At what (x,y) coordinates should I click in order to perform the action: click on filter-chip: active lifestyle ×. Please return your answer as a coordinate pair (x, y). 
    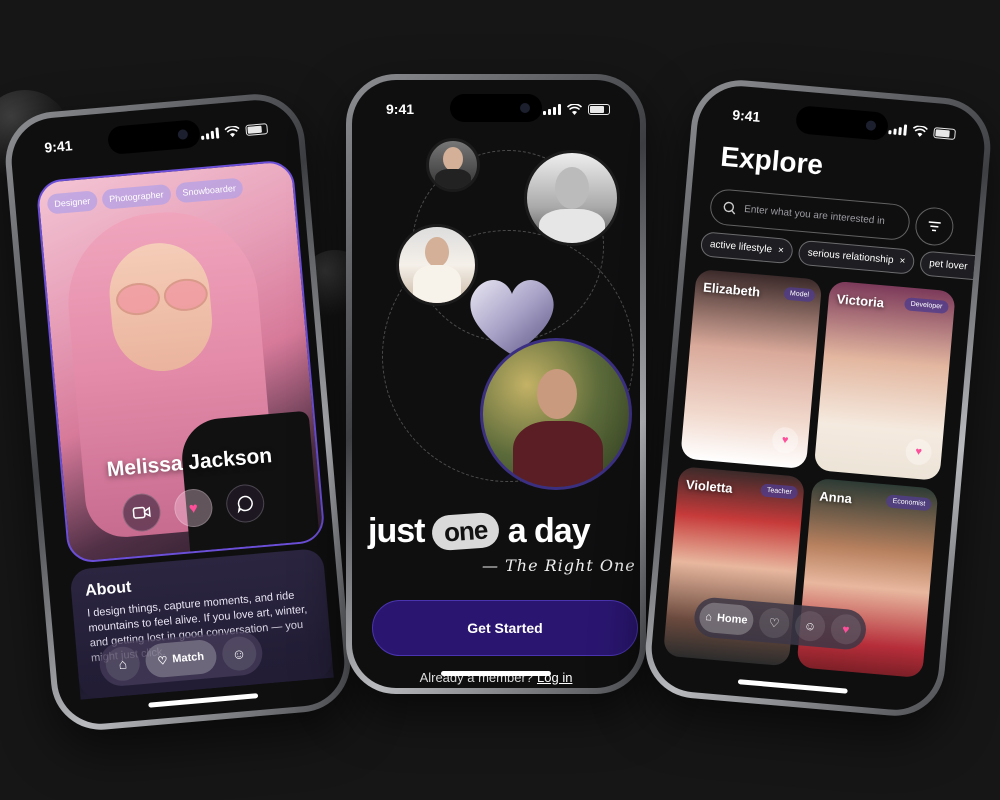
    Looking at the image, I should click on (746, 248).